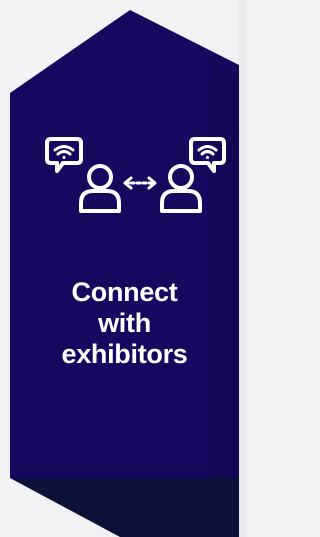 This screenshot has height=537, width=320. I want to click on tile-label-line-2: with, so click(124, 323).